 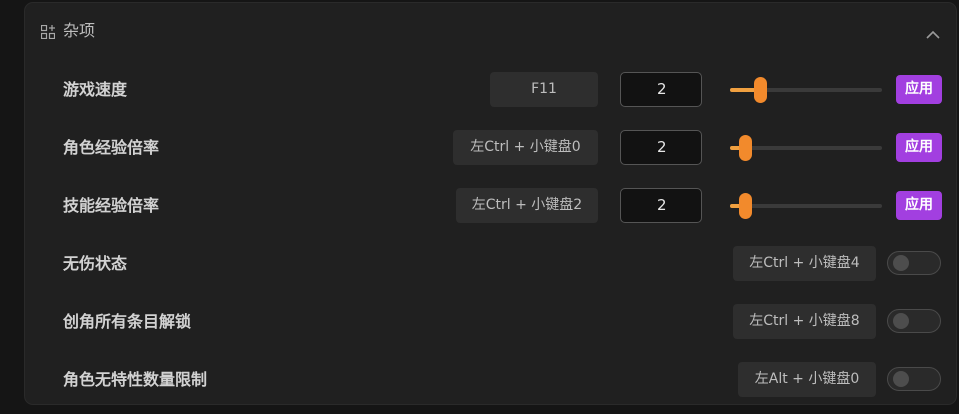 I want to click on row-label: 角色无特性数量限制, so click(x=135, y=379).